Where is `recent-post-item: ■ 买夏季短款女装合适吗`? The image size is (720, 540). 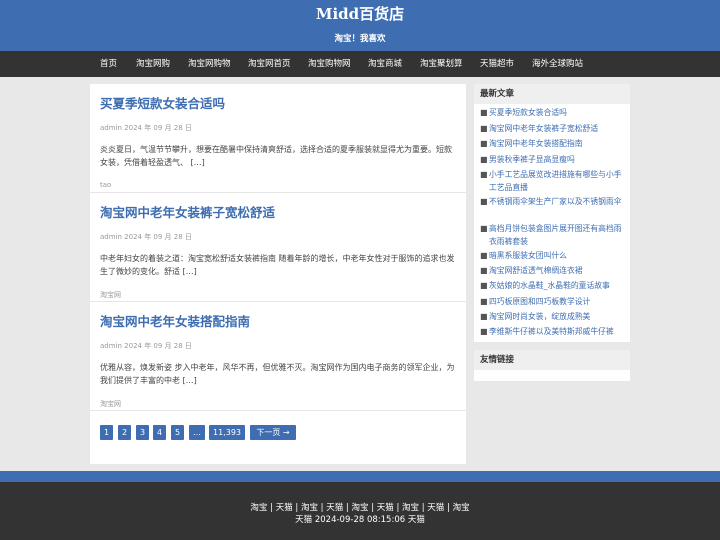
recent-post-item: ■ 买夏季短款女装合适吗 is located at coordinates (553, 113).